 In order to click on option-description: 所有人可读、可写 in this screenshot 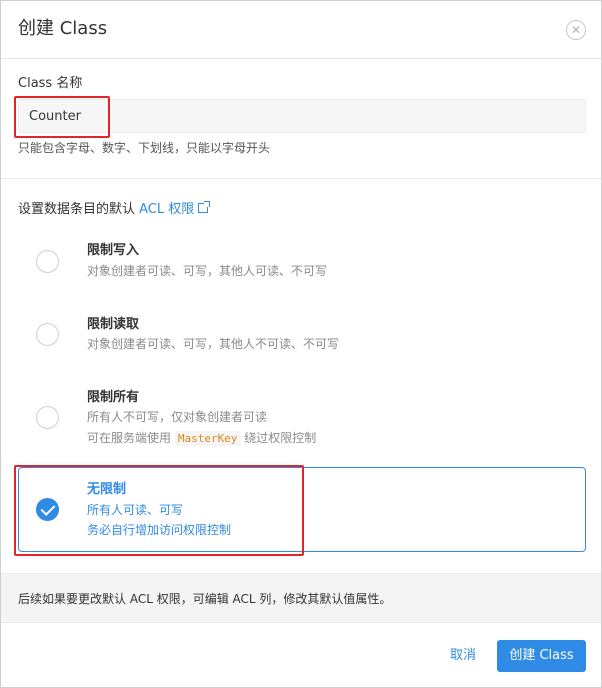, I will do `click(135, 510)`.